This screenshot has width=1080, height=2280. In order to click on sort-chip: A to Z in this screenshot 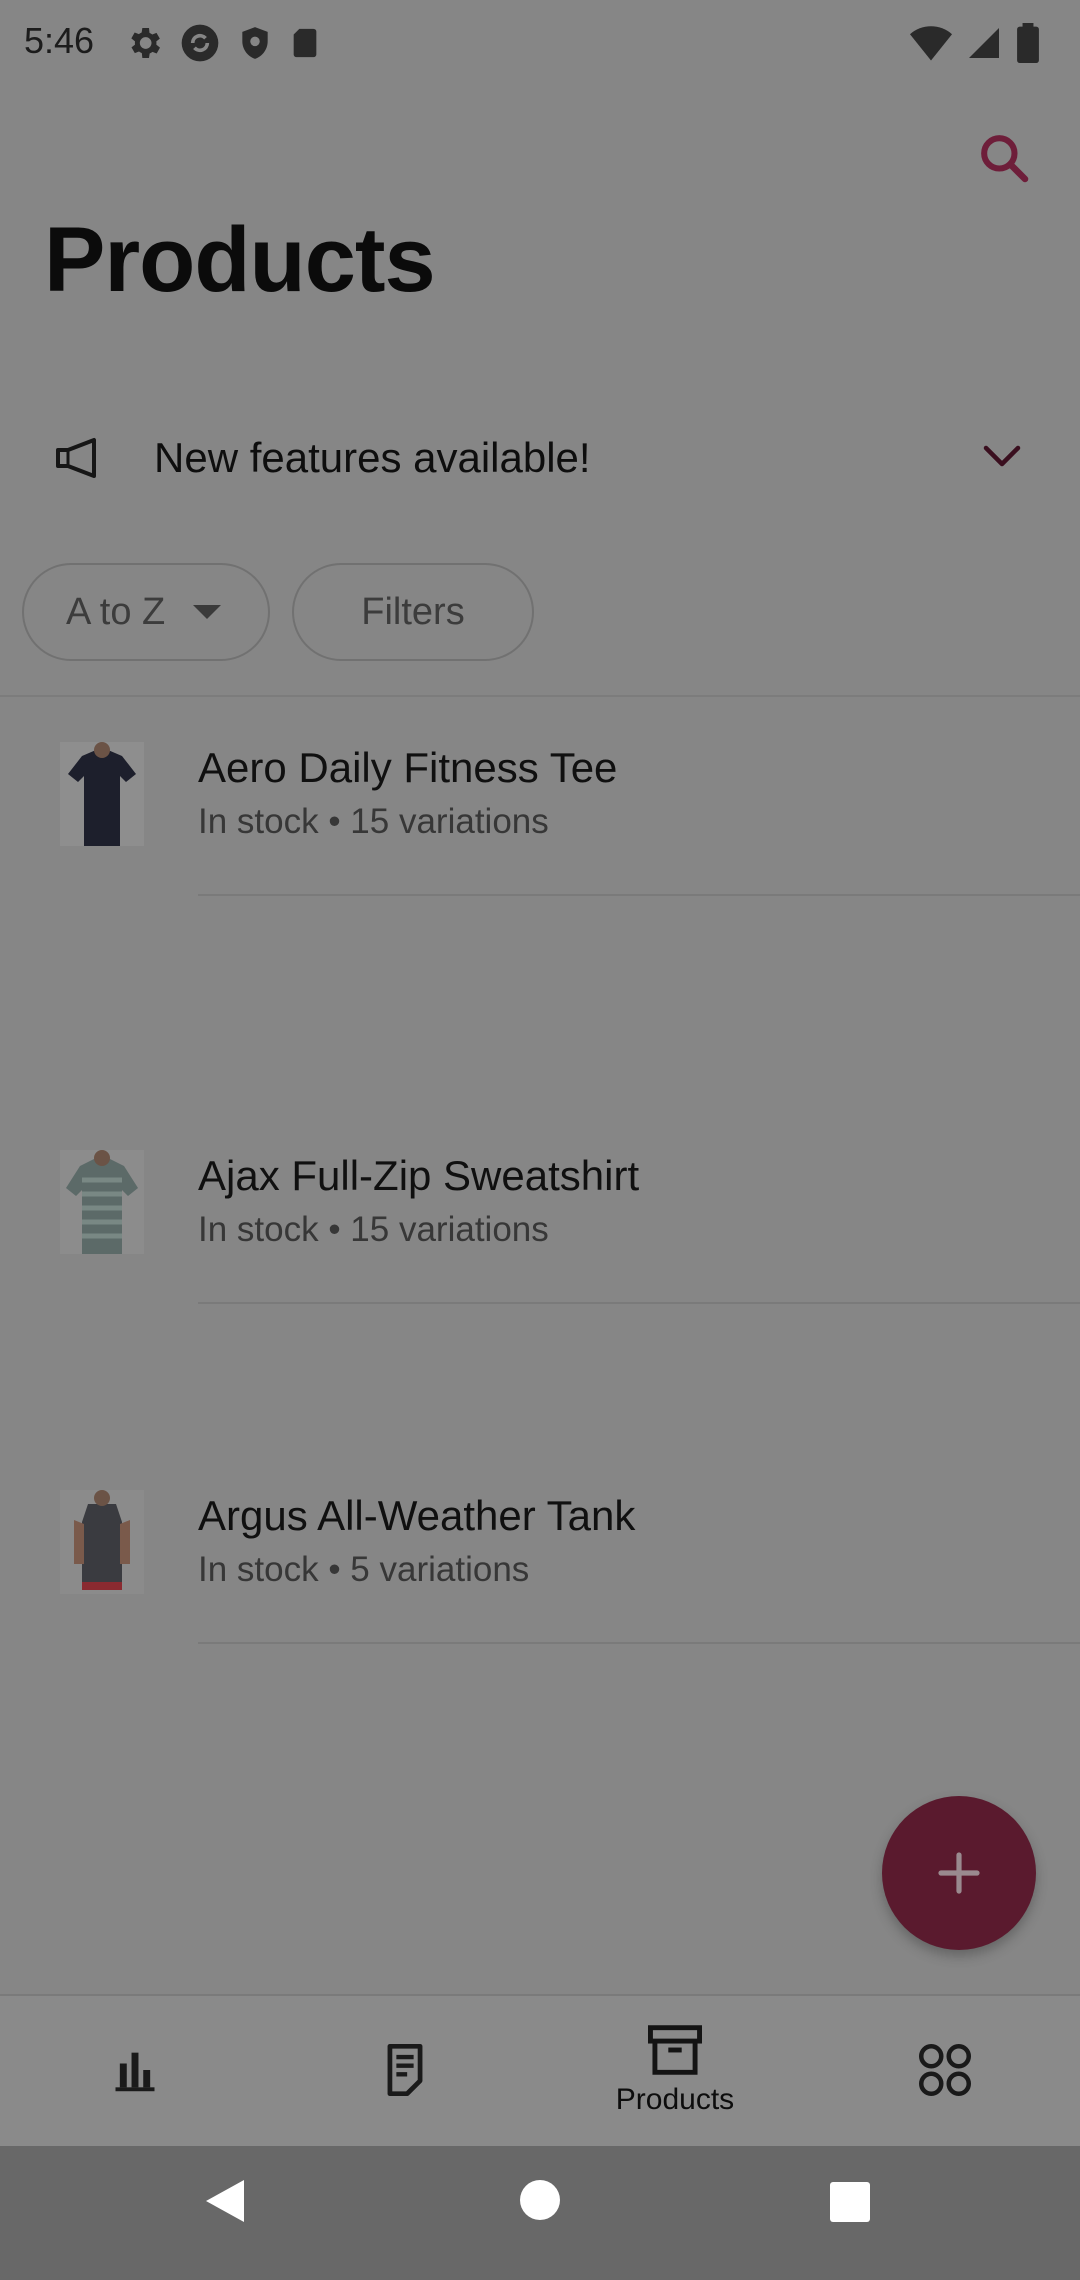, I will do `click(146, 612)`.